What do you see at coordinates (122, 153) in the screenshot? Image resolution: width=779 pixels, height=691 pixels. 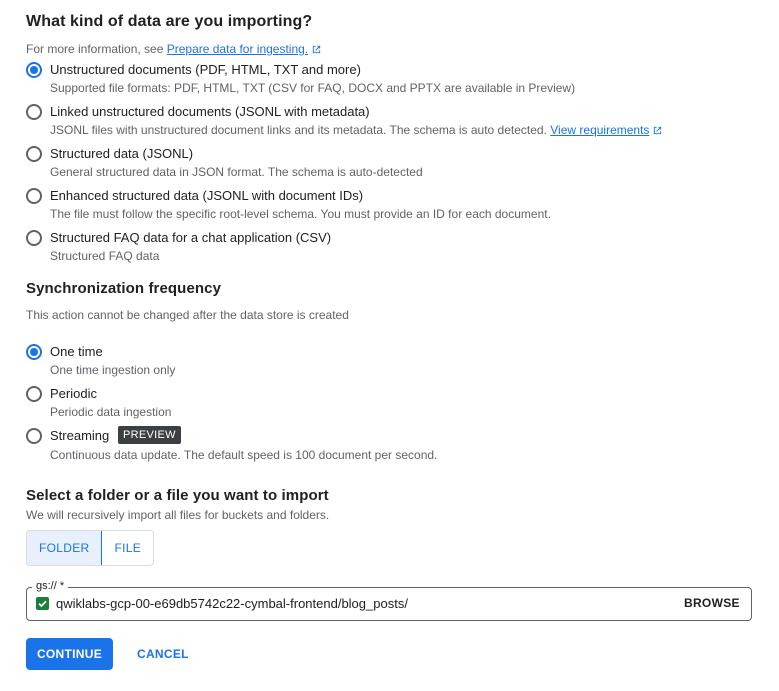 I see `option-label: Structured data (JSONL)` at bounding box center [122, 153].